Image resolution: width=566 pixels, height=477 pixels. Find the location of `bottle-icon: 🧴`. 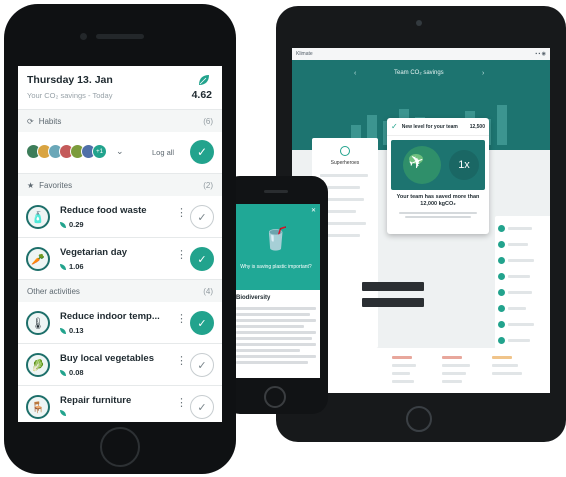

bottle-icon: 🧴 is located at coordinates (38, 217).